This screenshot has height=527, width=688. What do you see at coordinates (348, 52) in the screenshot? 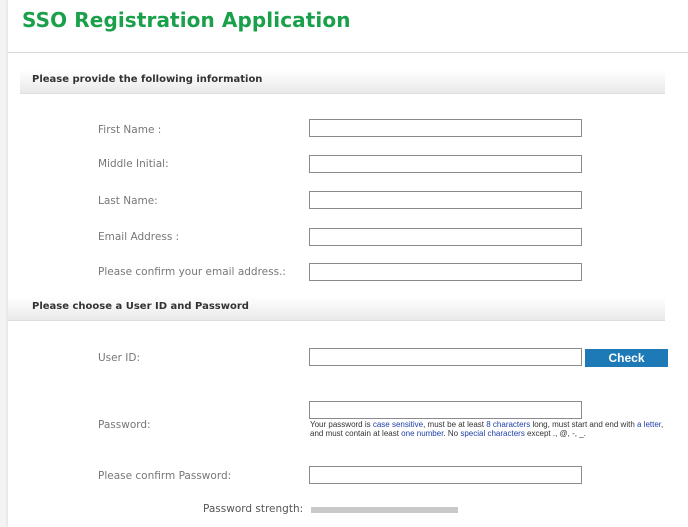
I see `title-divider` at bounding box center [348, 52].